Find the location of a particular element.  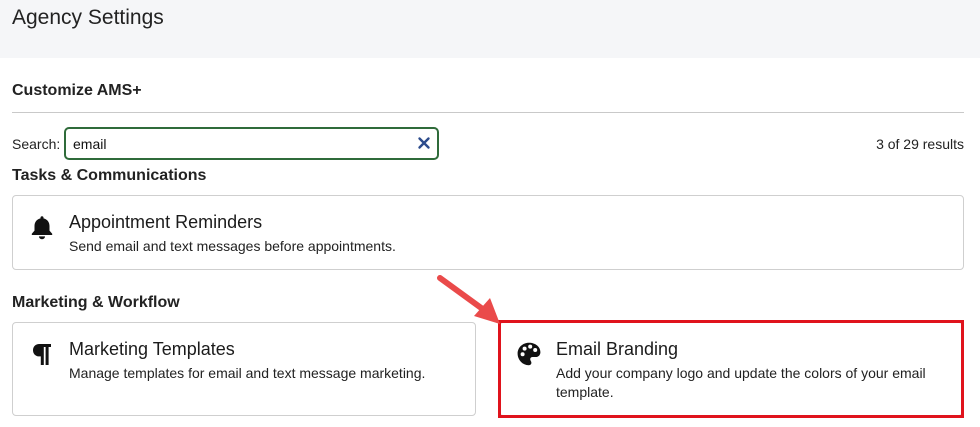

results-count: 3 of 29 results is located at coordinates (920, 144).